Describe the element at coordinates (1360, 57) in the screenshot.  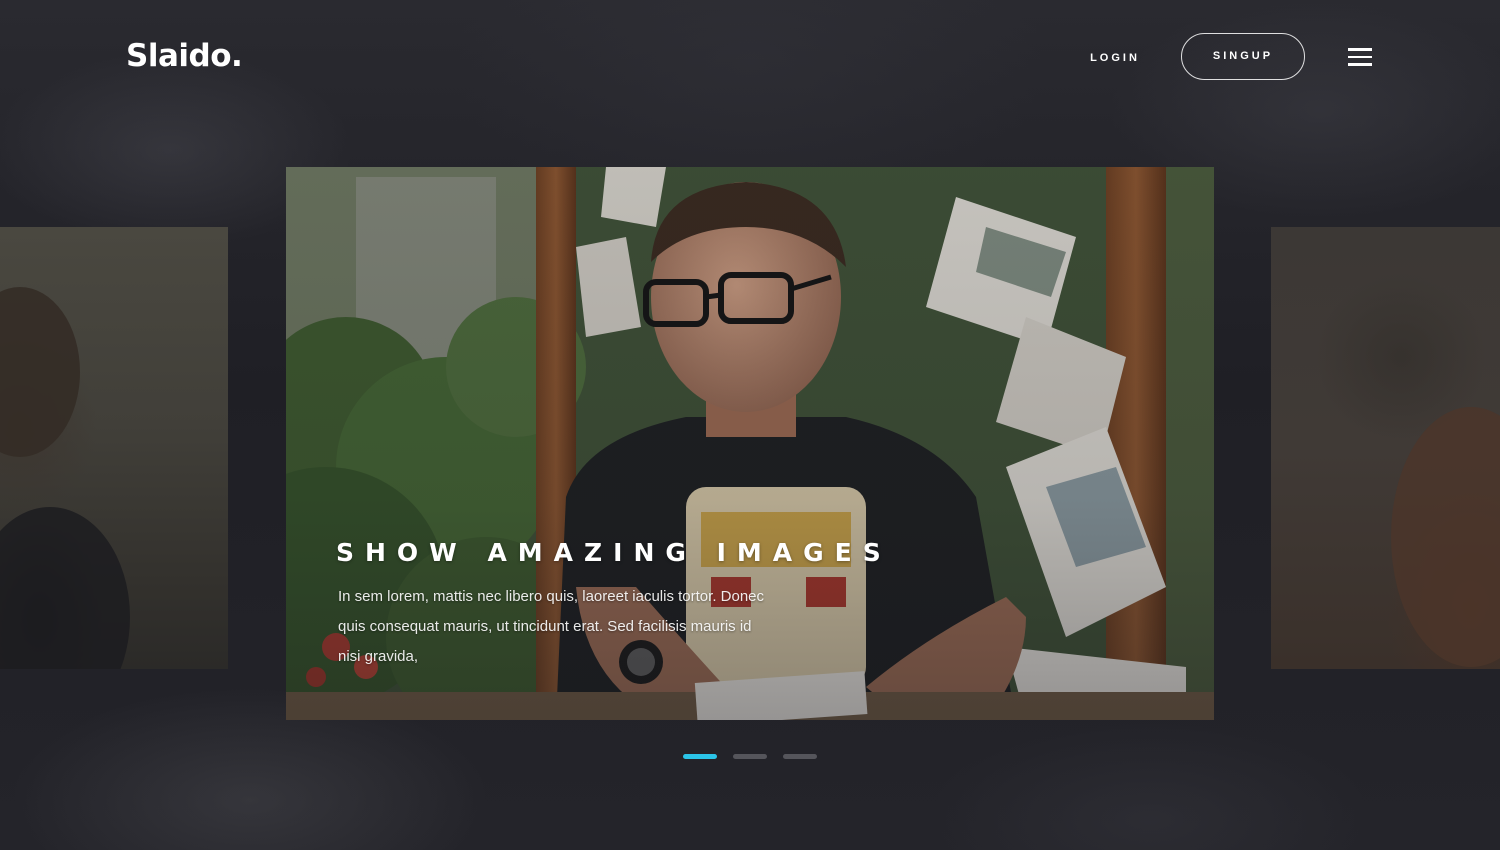
I see `hamburger-menu-icon` at that location.